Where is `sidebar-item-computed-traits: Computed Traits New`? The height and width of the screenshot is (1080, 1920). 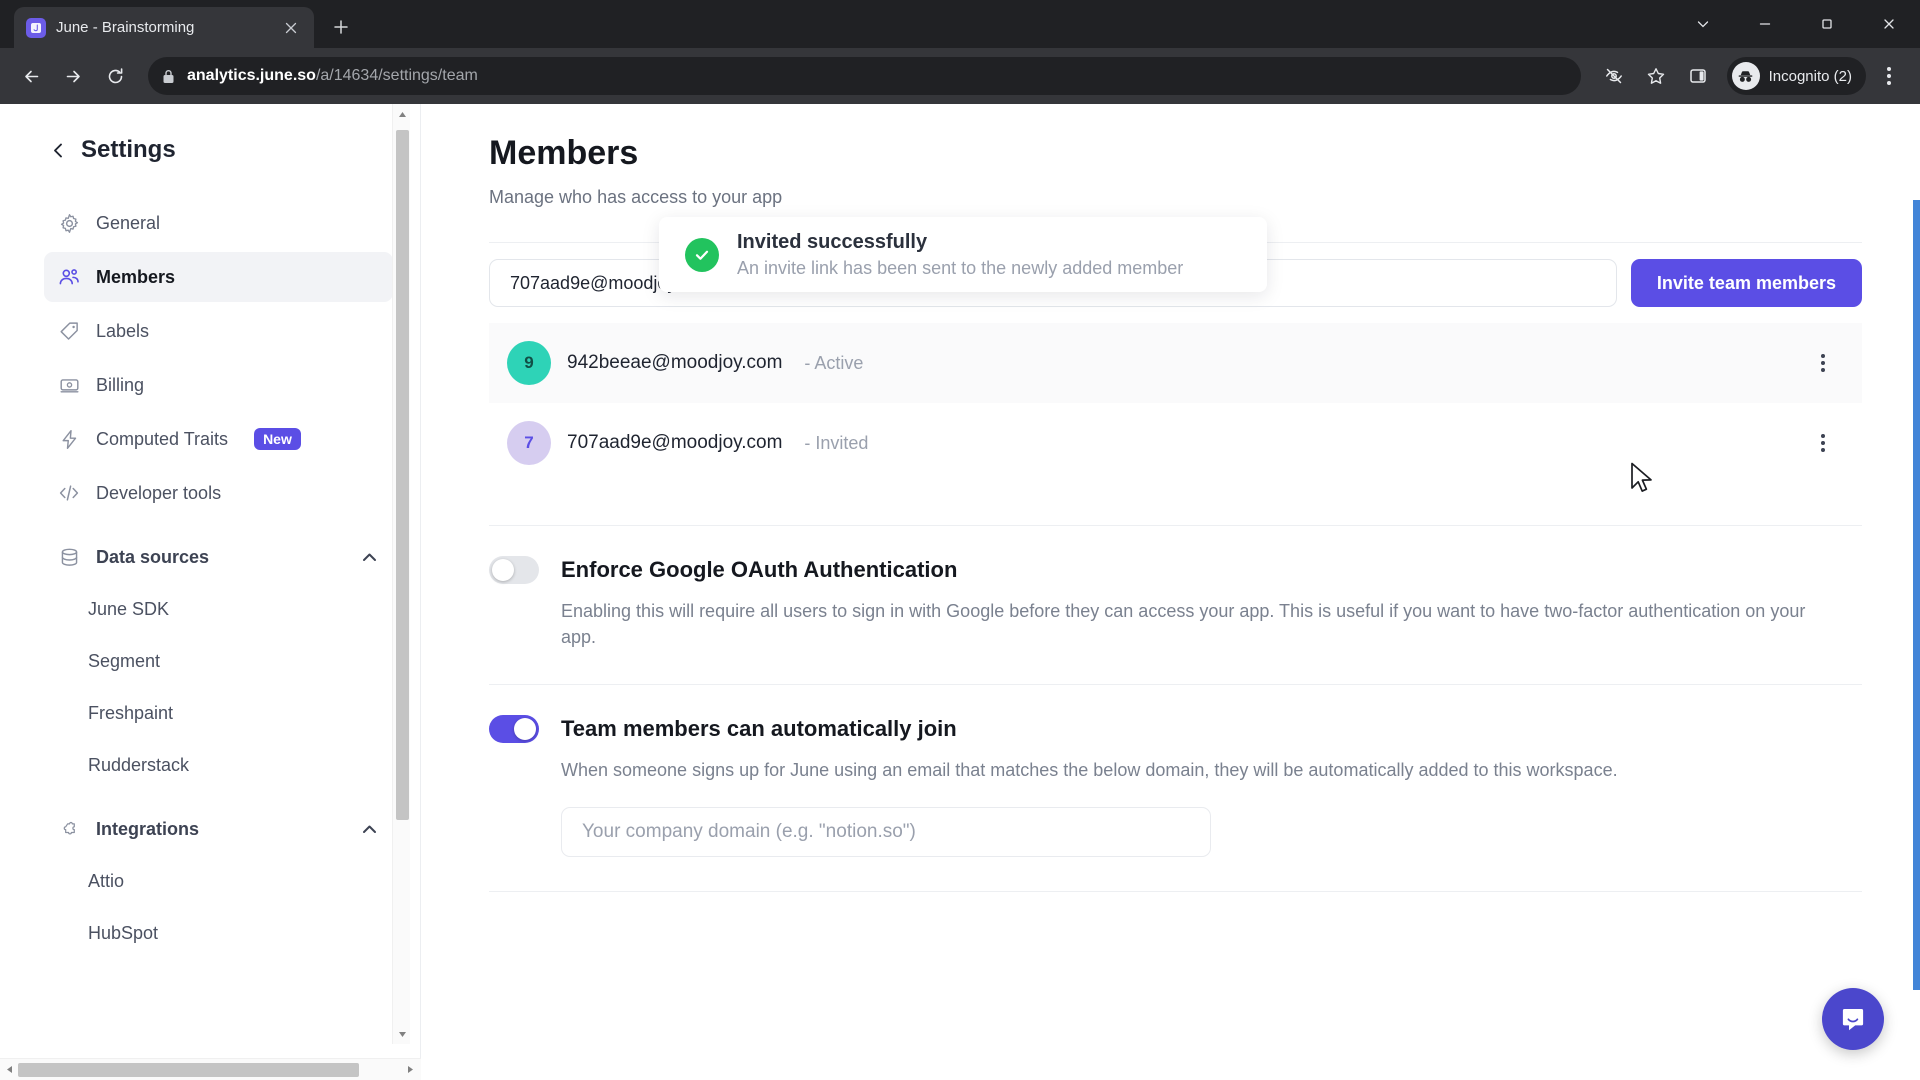 sidebar-item-computed-traits: Computed Traits New is located at coordinates (218, 439).